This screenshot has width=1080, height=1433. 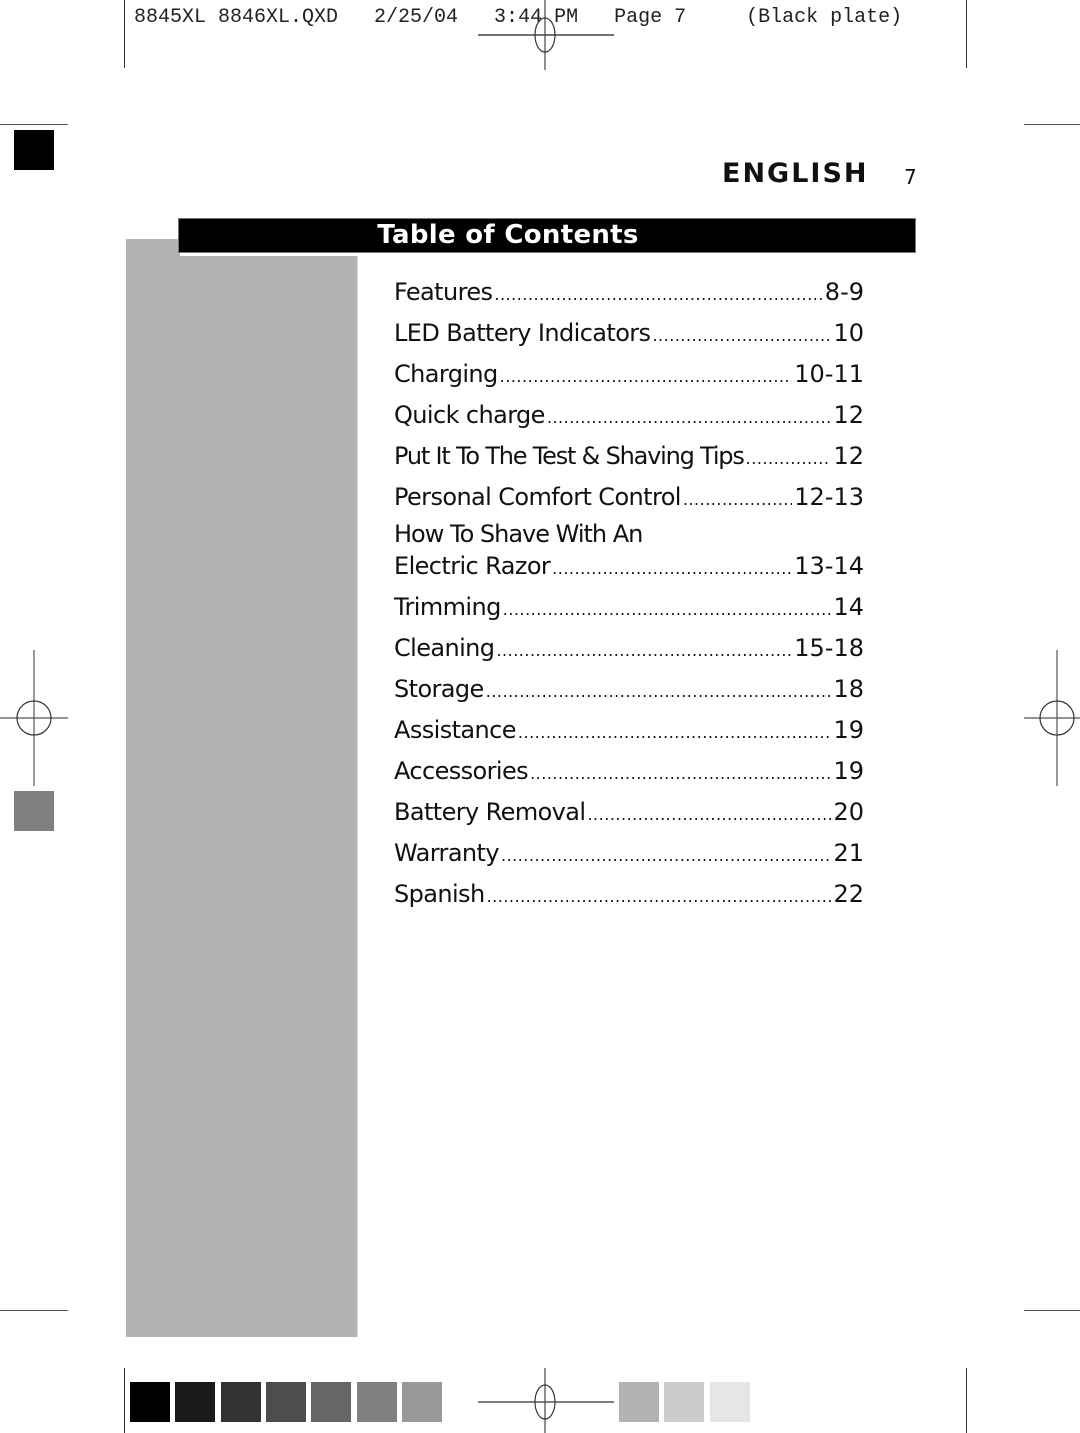 I want to click on crop-mark-bottom-right, so click(x=966, y=1400).